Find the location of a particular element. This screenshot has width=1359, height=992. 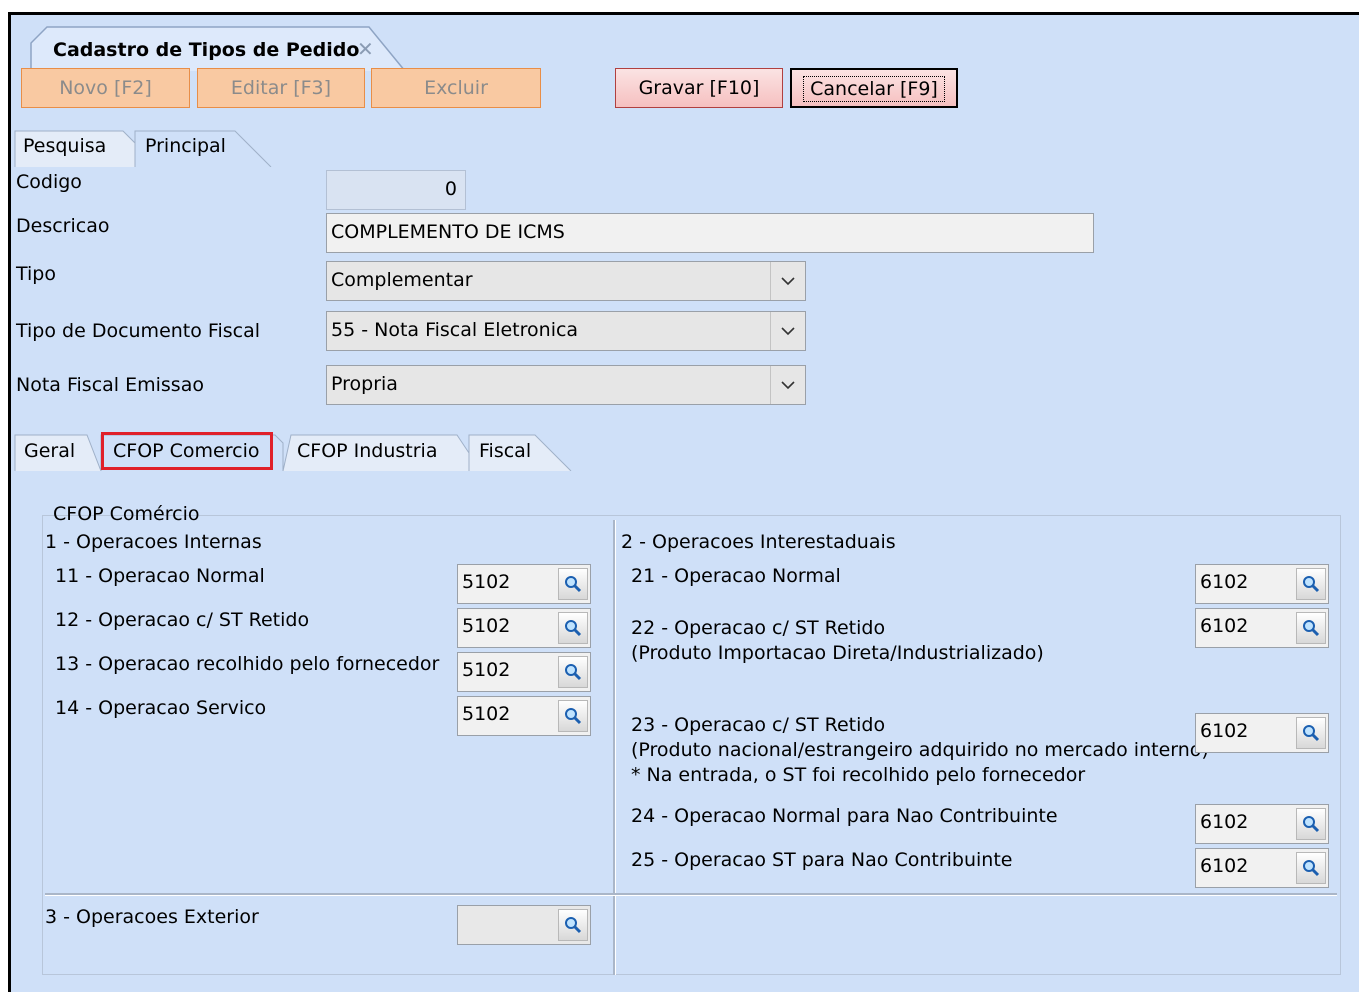

cfop-11-field: 5102 is located at coordinates (524, 584).